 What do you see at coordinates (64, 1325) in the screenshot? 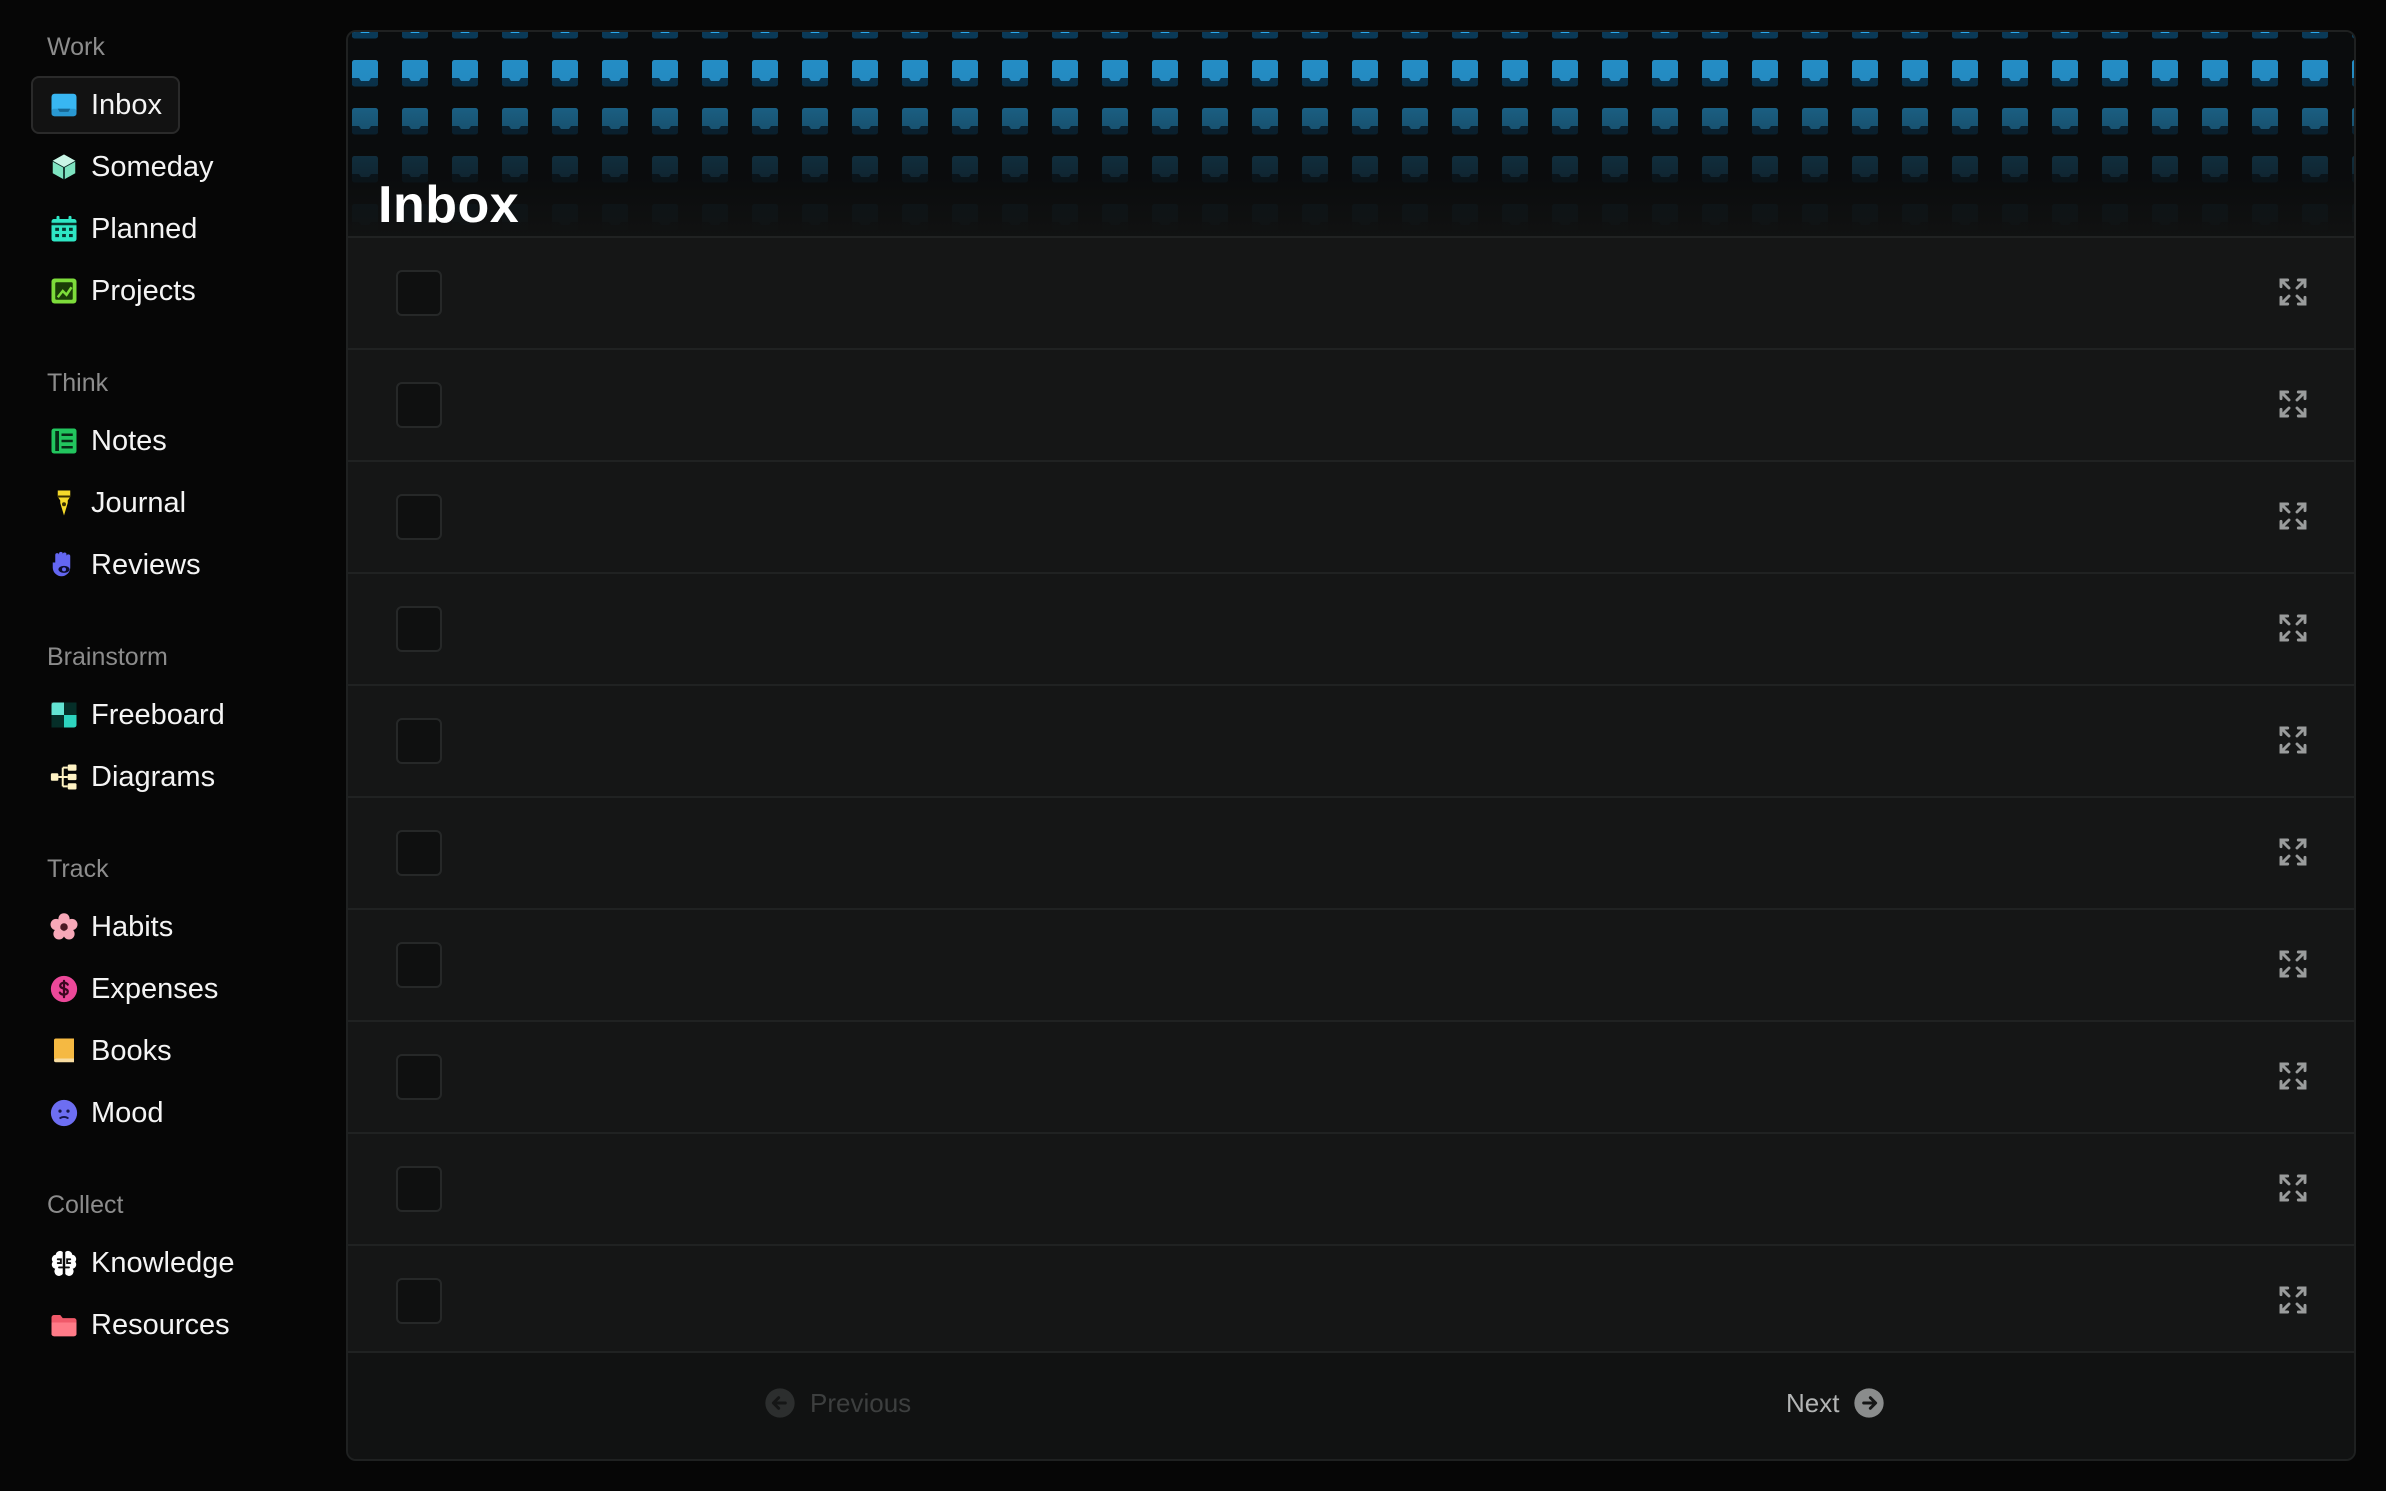
I see `folder-icon` at bounding box center [64, 1325].